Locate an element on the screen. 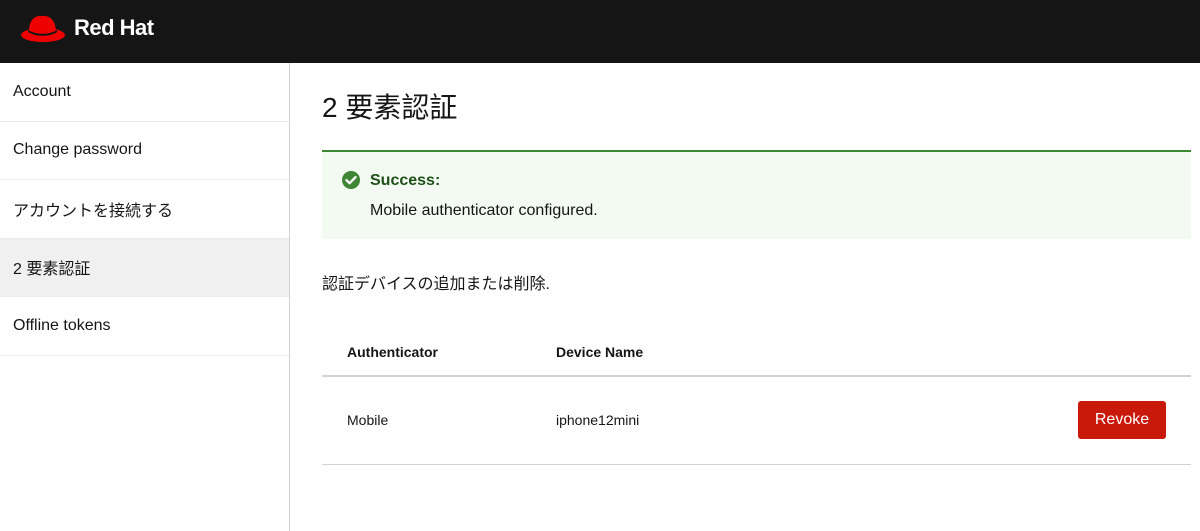 This screenshot has width=1200, height=531. cell-device-name: iphone12mini is located at coordinates (598, 420).